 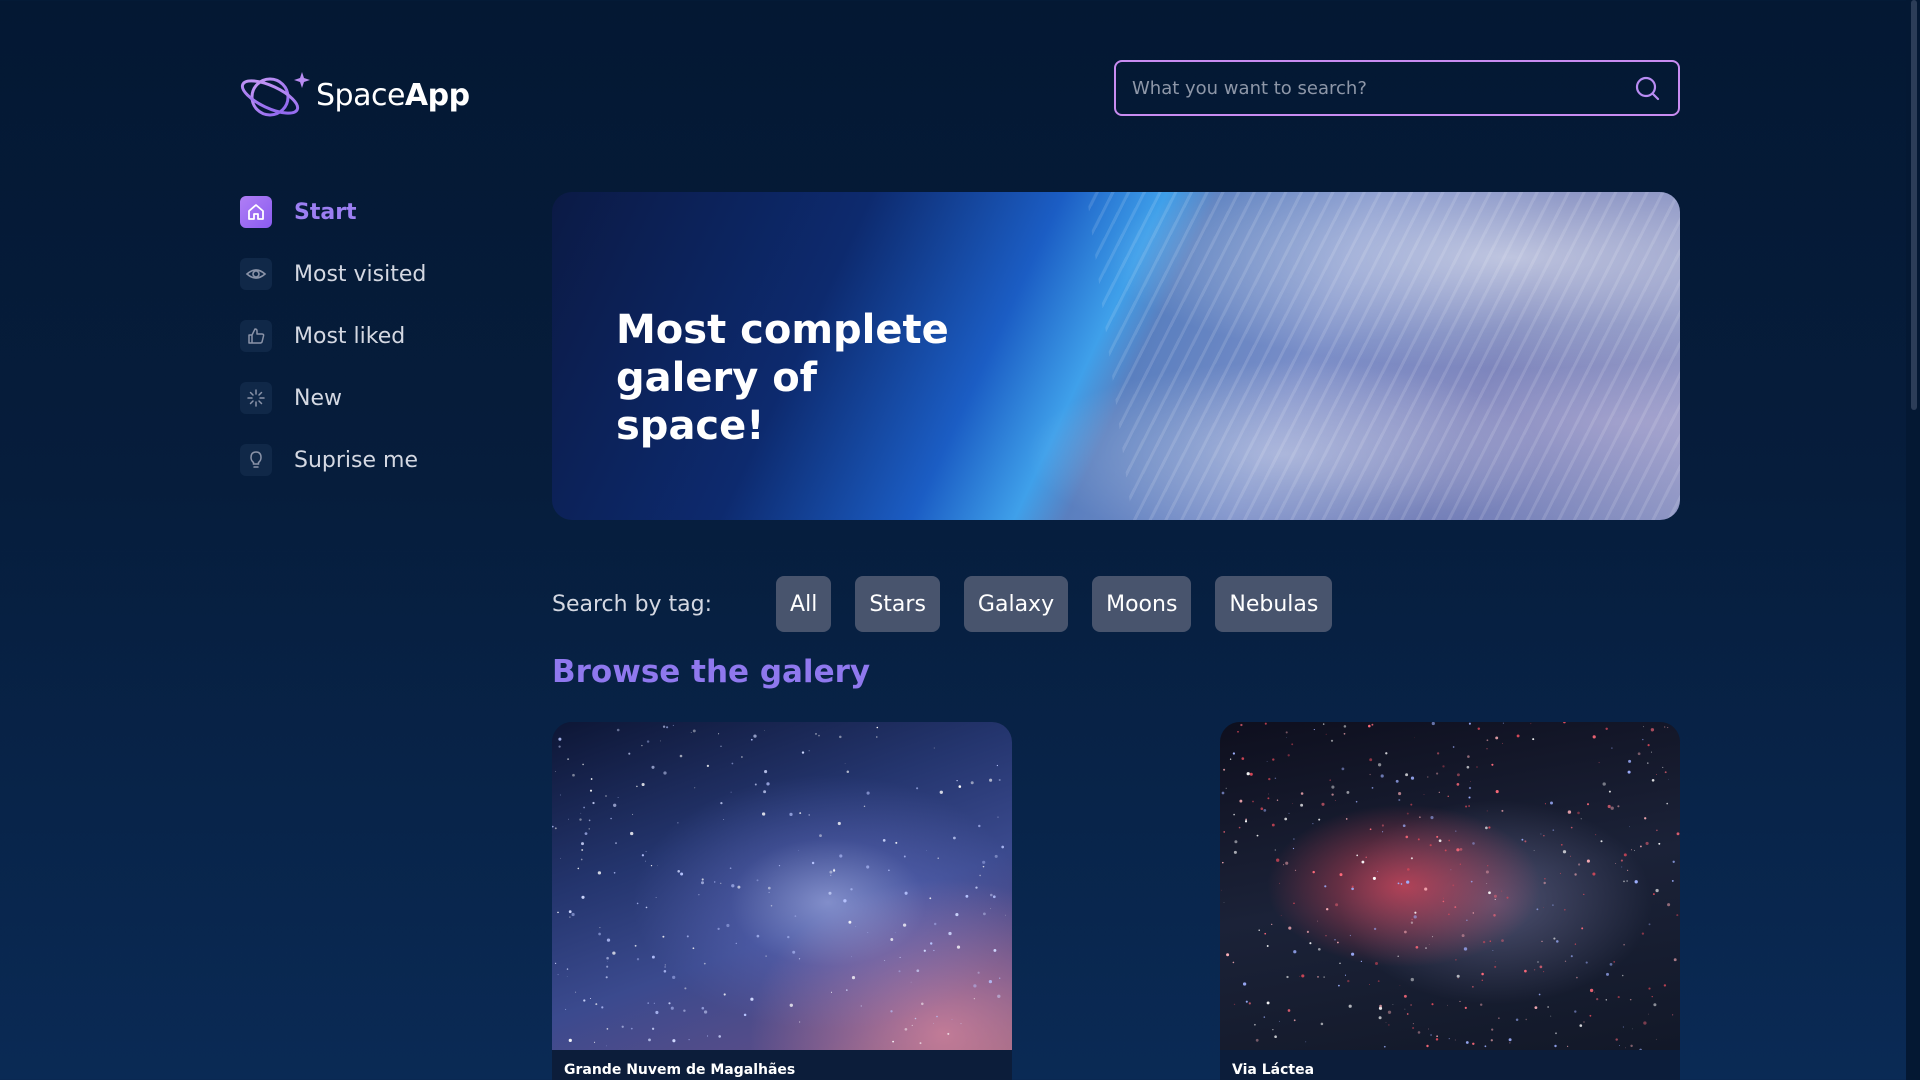 What do you see at coordinates (356, 460) in the screenshot?
I see `sidebar-item-label: Suprise me` at bounding box center [356, 460].